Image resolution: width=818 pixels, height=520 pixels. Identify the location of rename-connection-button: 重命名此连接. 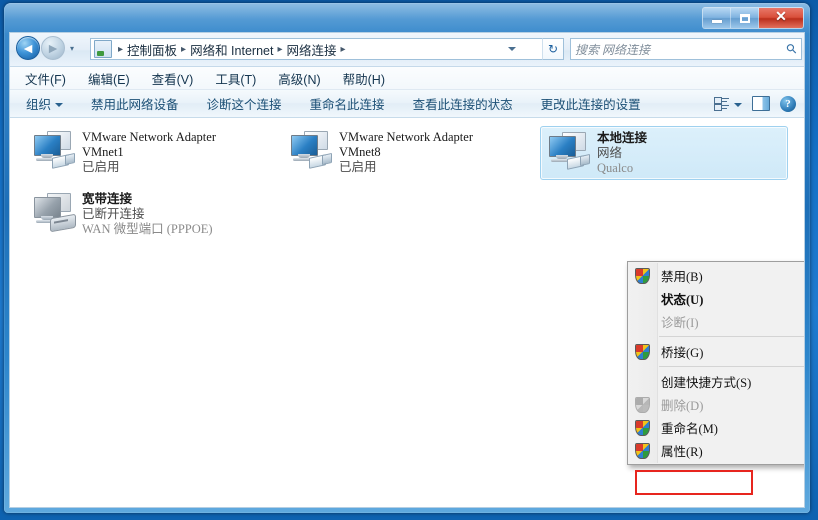
(347, 103).